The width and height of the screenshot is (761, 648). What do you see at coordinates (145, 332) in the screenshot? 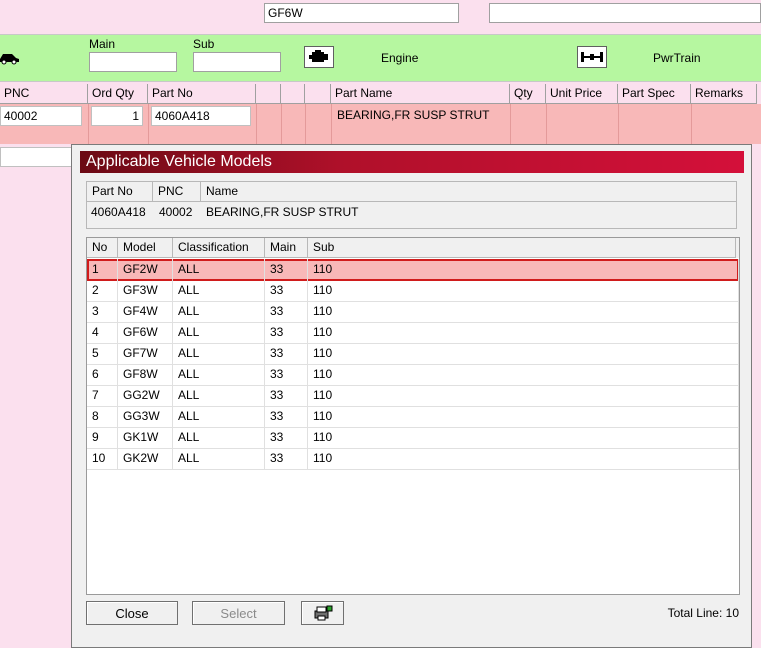
I see `row-model: GF6W` at bounding box center [145, 332].